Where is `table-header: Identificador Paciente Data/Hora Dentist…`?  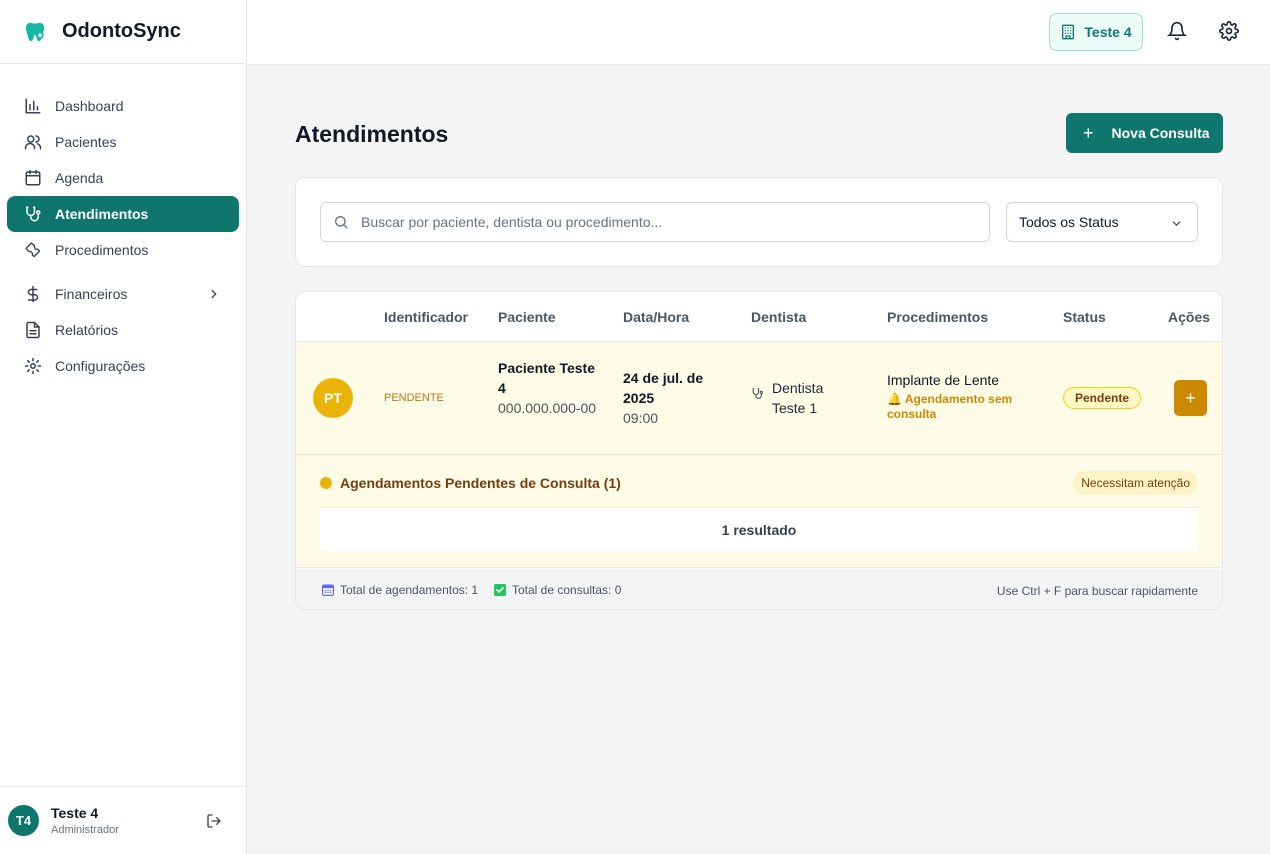
table-header: Identificador Paciente Data/Hora Dentist… is located at coordinates (759, 317).